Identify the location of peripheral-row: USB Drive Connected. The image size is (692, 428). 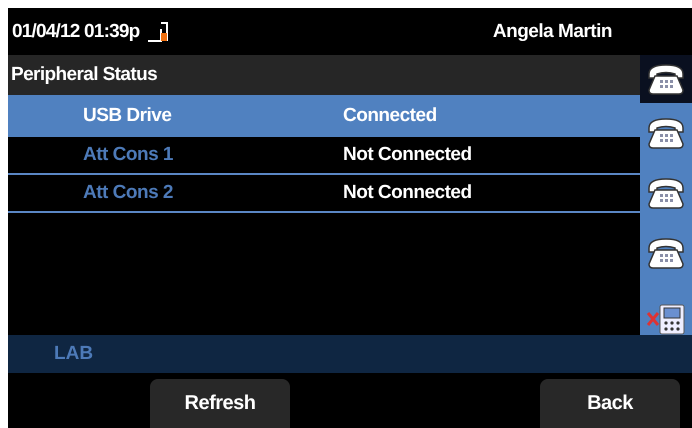
(324, 116).